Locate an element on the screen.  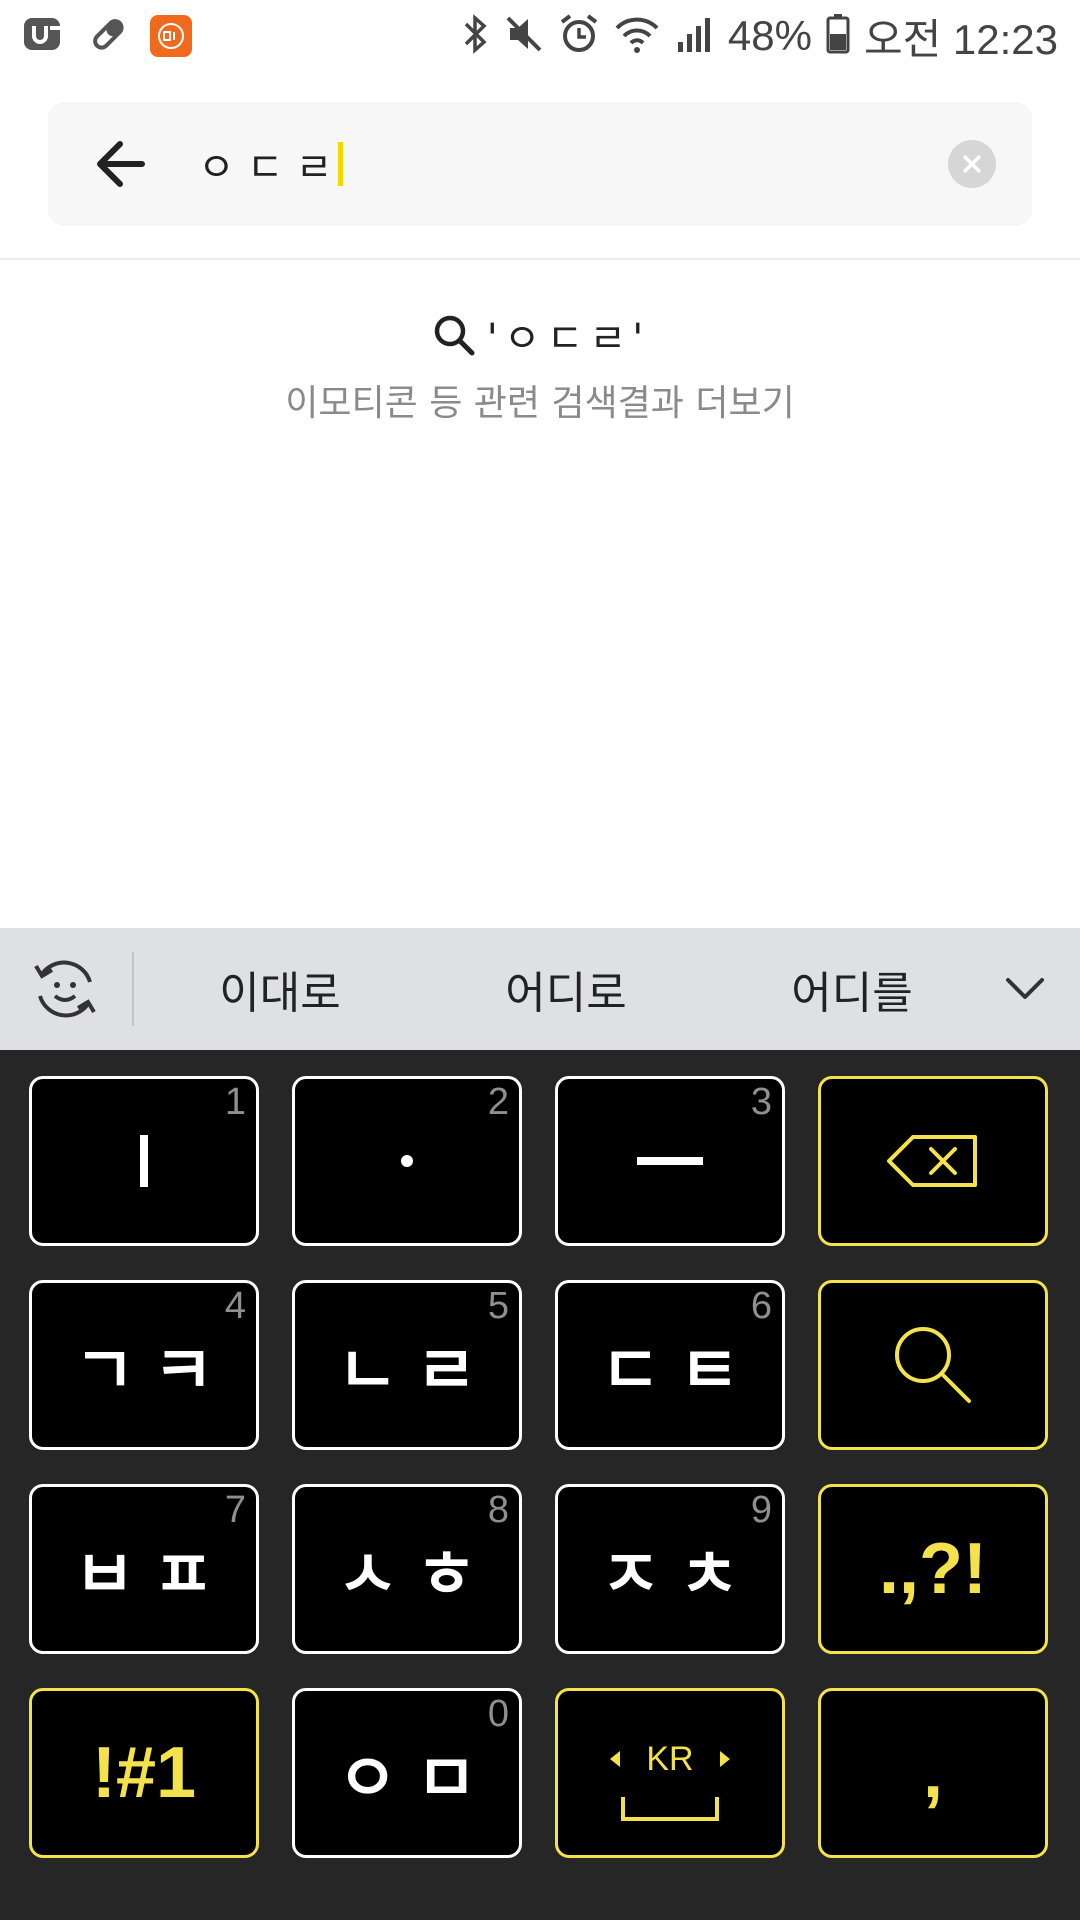
clear-button is located at coordinates (972, 164).